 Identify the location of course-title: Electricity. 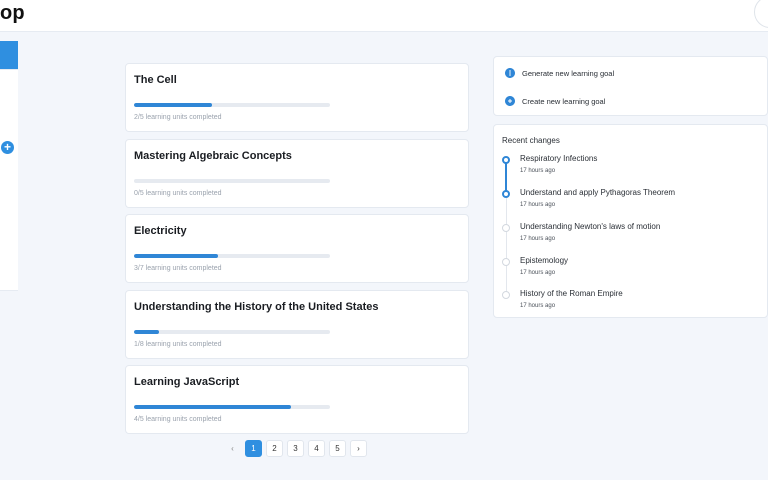
(160, 231).